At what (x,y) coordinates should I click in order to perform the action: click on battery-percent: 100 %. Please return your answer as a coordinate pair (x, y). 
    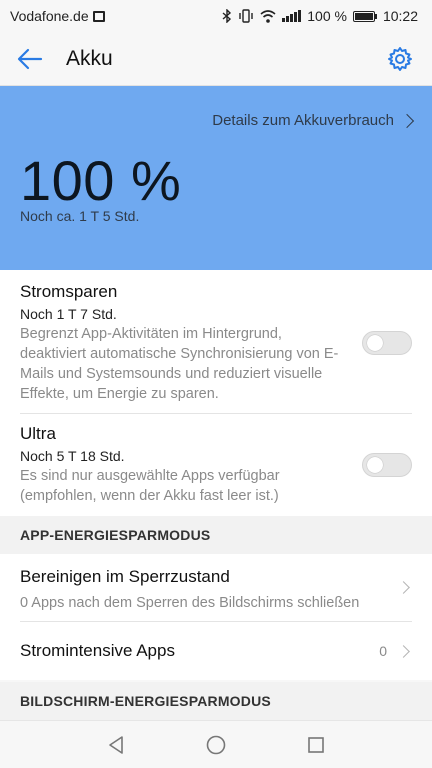
    Looking at the image, I should click on (327, 16).